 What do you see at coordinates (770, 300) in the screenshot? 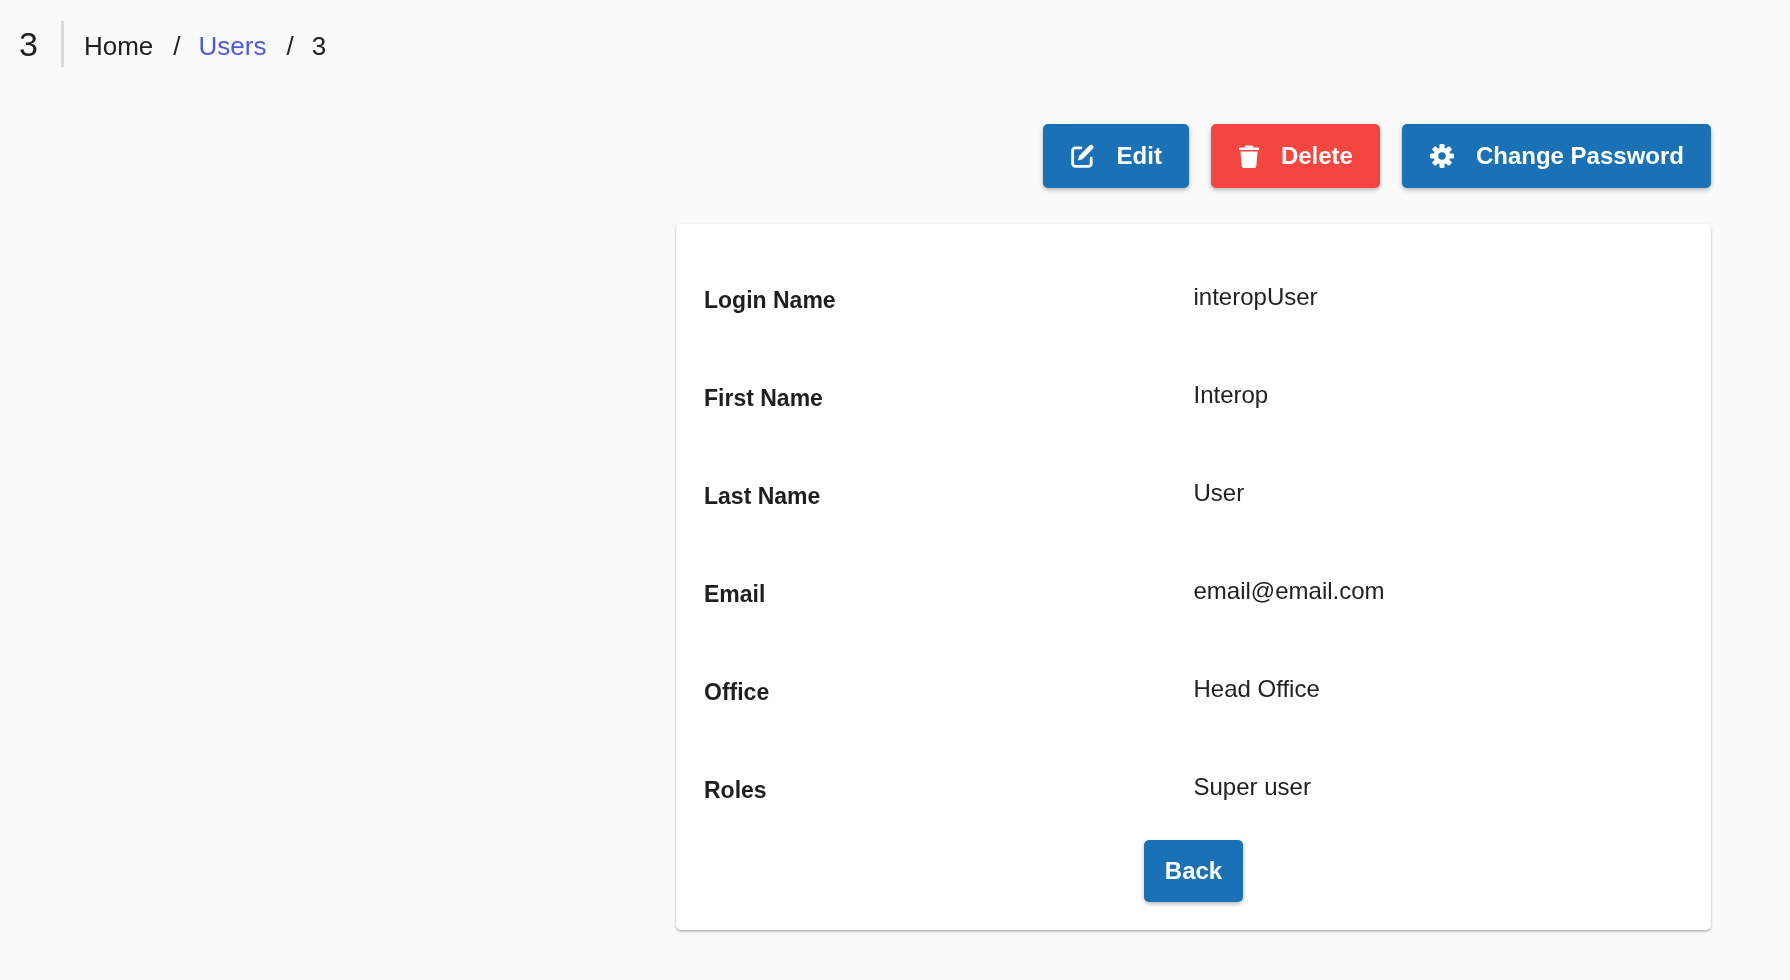
I see `field-label: Login Name` at bounding box center [770, 300].